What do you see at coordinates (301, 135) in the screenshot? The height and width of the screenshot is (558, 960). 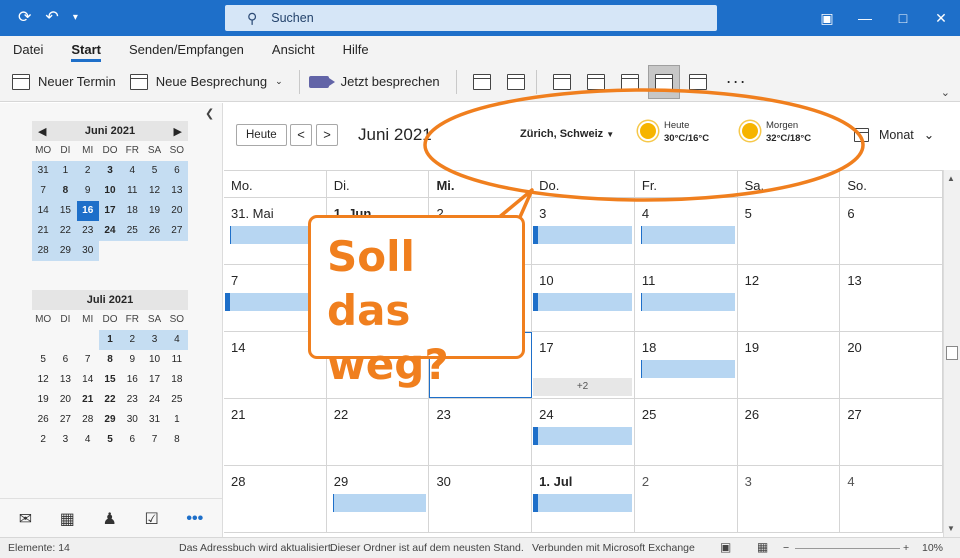 I see `prev-month-button: <` at bounding box center [301, 135].